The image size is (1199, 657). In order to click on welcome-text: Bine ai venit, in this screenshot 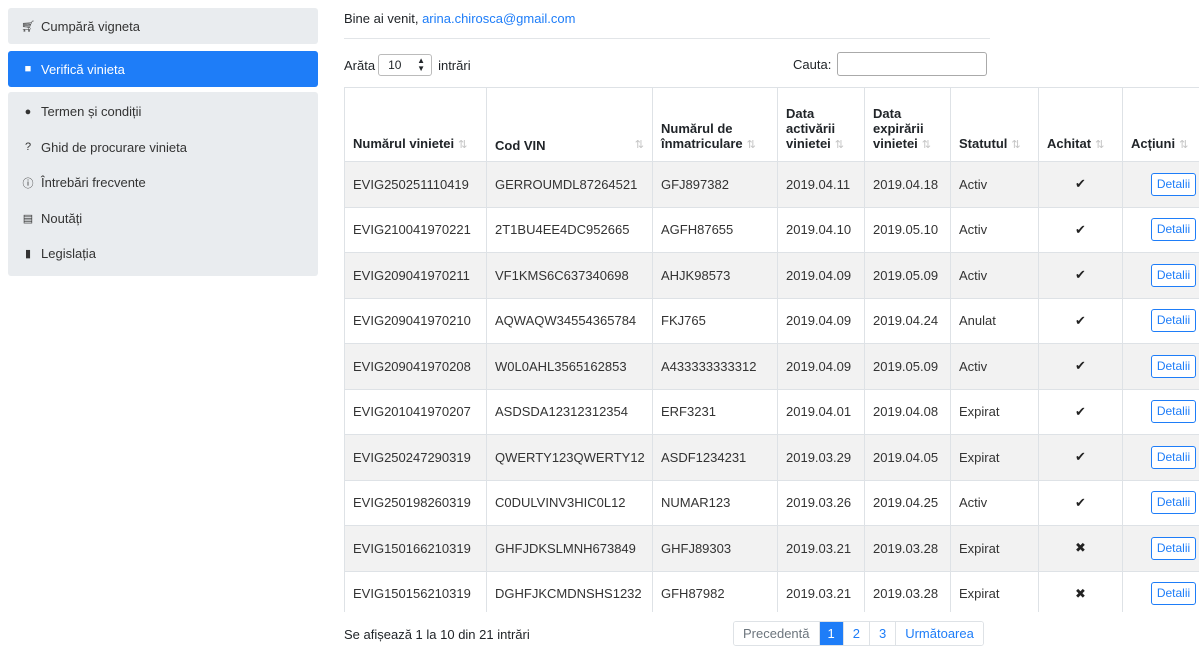, I will do `click(381, 18)`.